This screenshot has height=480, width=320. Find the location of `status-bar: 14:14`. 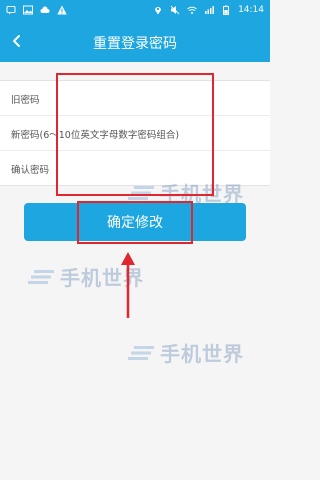

status-bar: 14:14 is located at coordinates (135, 11).